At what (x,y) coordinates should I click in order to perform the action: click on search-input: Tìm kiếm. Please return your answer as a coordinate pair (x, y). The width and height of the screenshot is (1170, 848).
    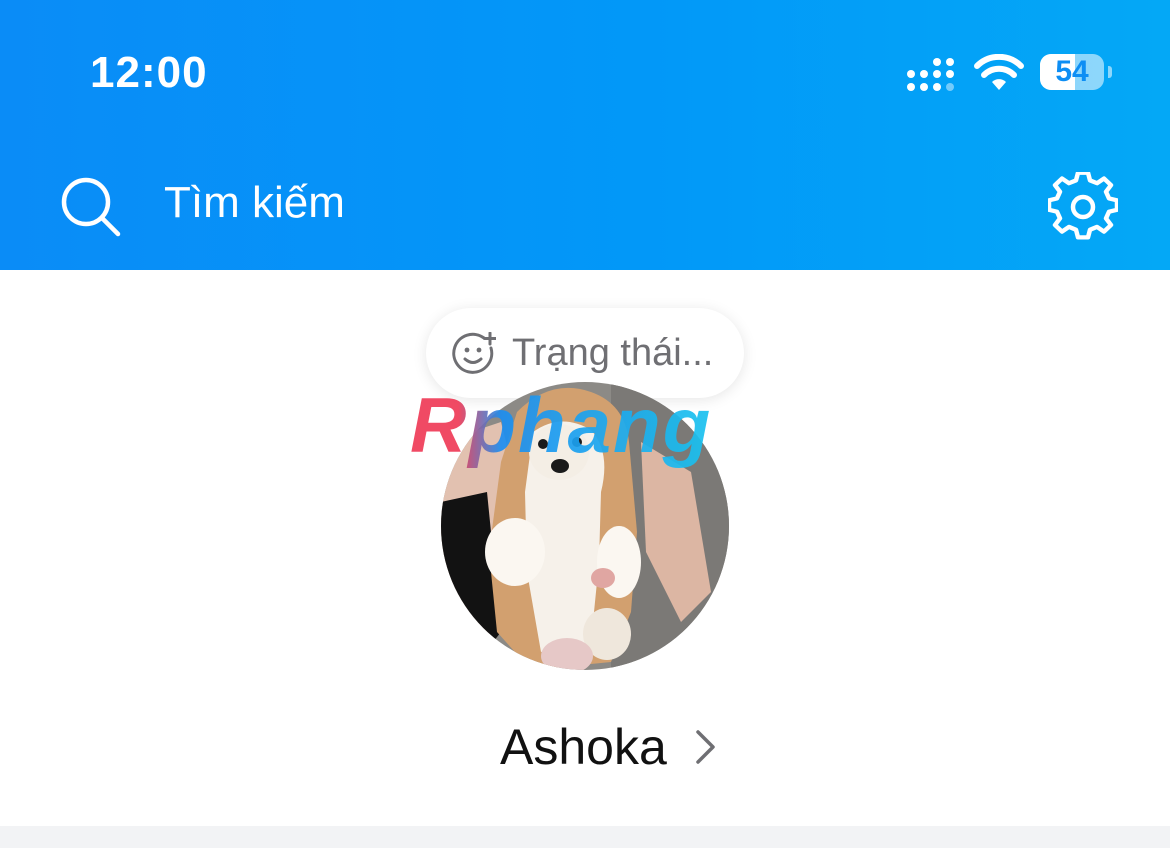
    Looking at the image, I should click on (254, 203).